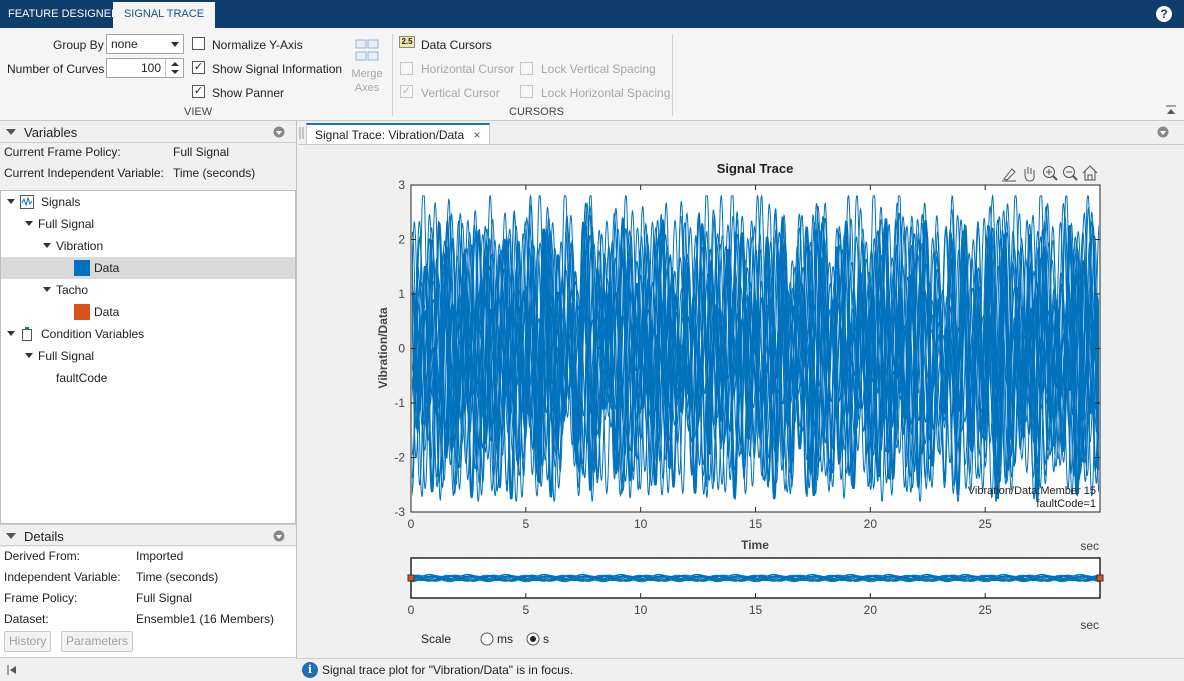 This screenshot has width=1184, height=681. I want to click on tree-item-label: Data, so click(107, 268).